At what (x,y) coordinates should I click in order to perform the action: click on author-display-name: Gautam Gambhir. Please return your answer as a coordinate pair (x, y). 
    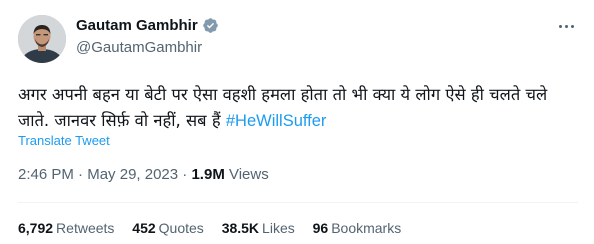
    Looking at the image, I should click on (137, 25).